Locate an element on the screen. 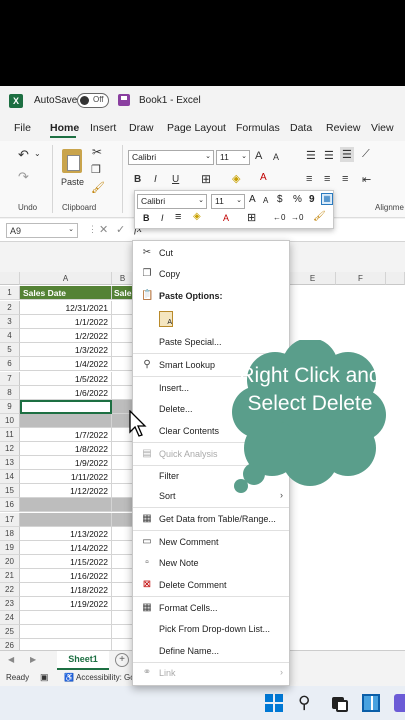 The width and height of the screenshot is (405, 720). mini-decrease-decimal-icon: →0 is located at coordinates (297, 217).